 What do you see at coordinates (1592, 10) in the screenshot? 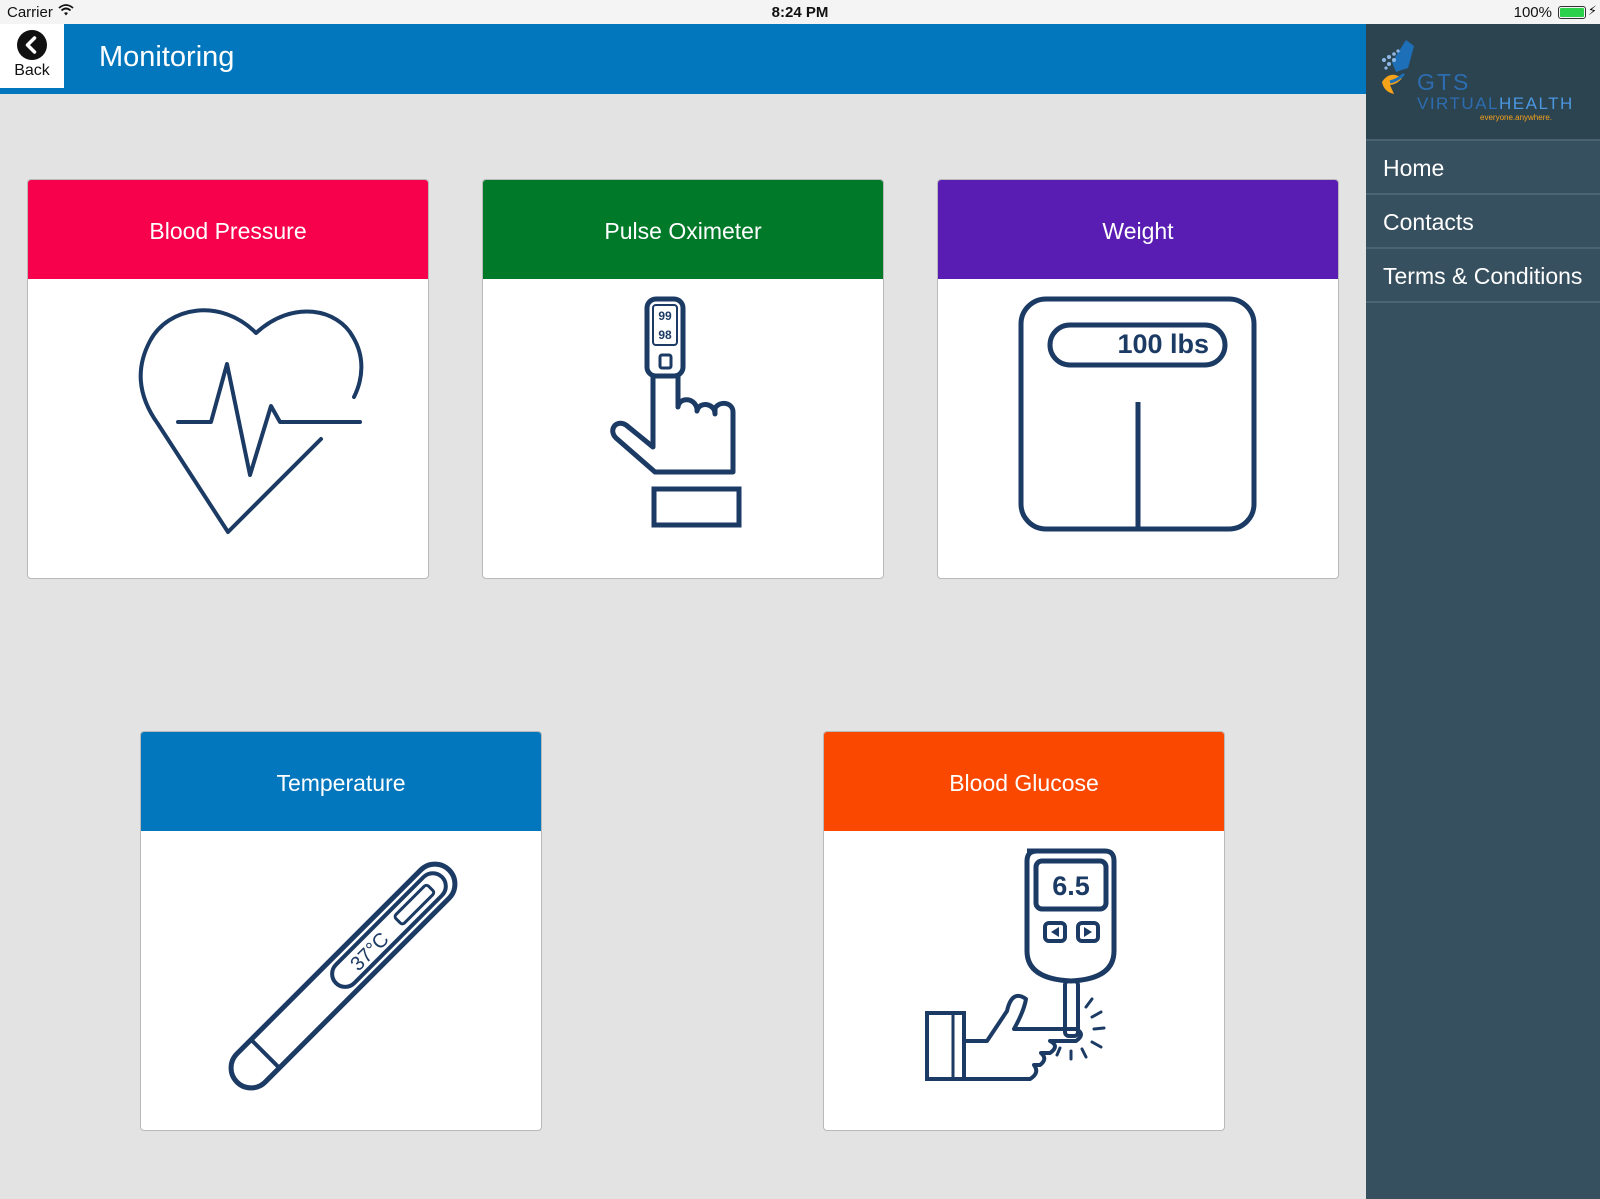
I see `charging-icon: ⚡` at bounding box center [1592, 10].